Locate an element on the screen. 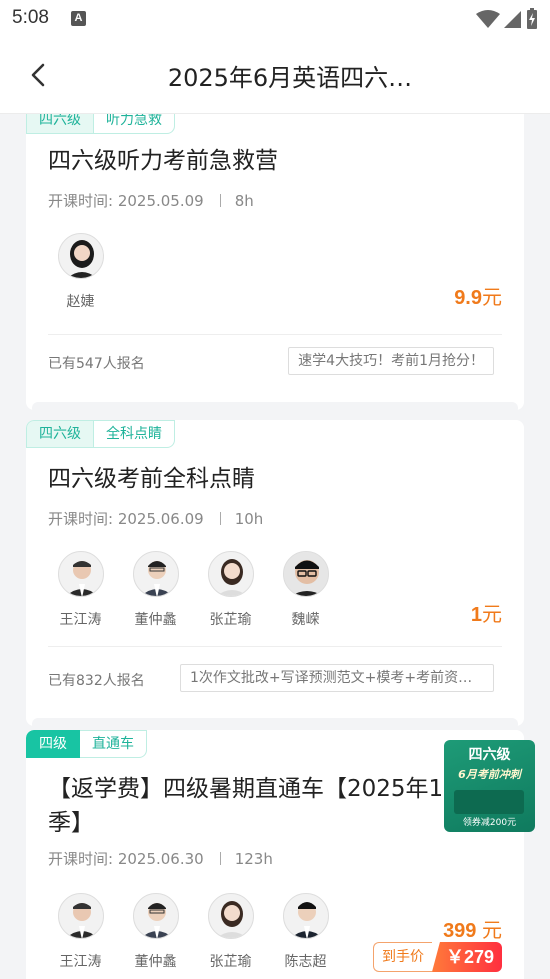  status-time: 5:08 is located at coordinates (30, 17).